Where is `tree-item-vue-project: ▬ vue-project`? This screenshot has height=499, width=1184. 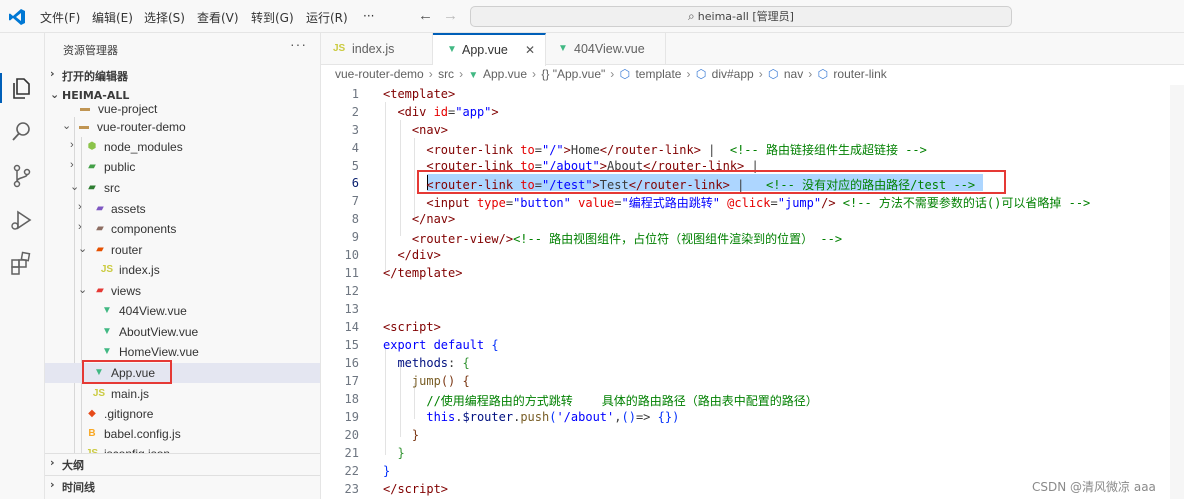
tree-item-vue-project: ▬ vue-project is located at coordinates (182, 109).